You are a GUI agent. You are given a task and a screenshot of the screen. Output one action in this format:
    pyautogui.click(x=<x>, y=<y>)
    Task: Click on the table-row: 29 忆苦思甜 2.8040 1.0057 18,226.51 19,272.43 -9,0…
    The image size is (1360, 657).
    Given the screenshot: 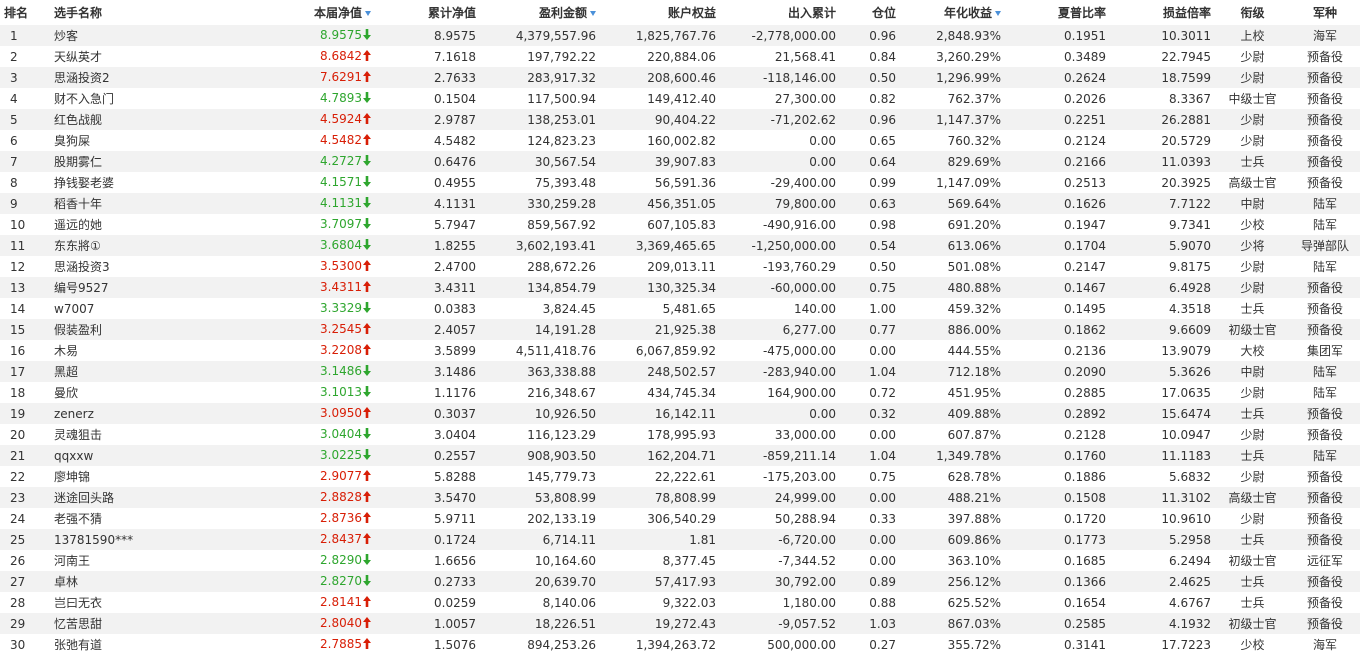 What is the action you would take?
    pyautogui.click(x=680, y=623)
    